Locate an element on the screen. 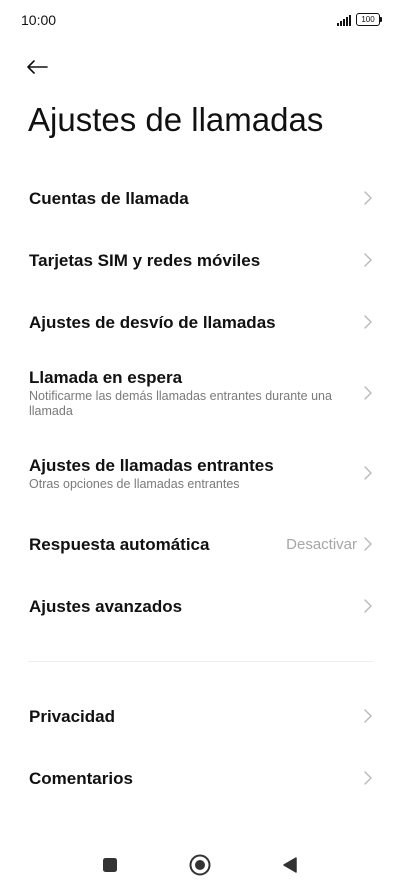 The image size is (401, 892). status-time: 10:00 is located at coordinates (39, 20).